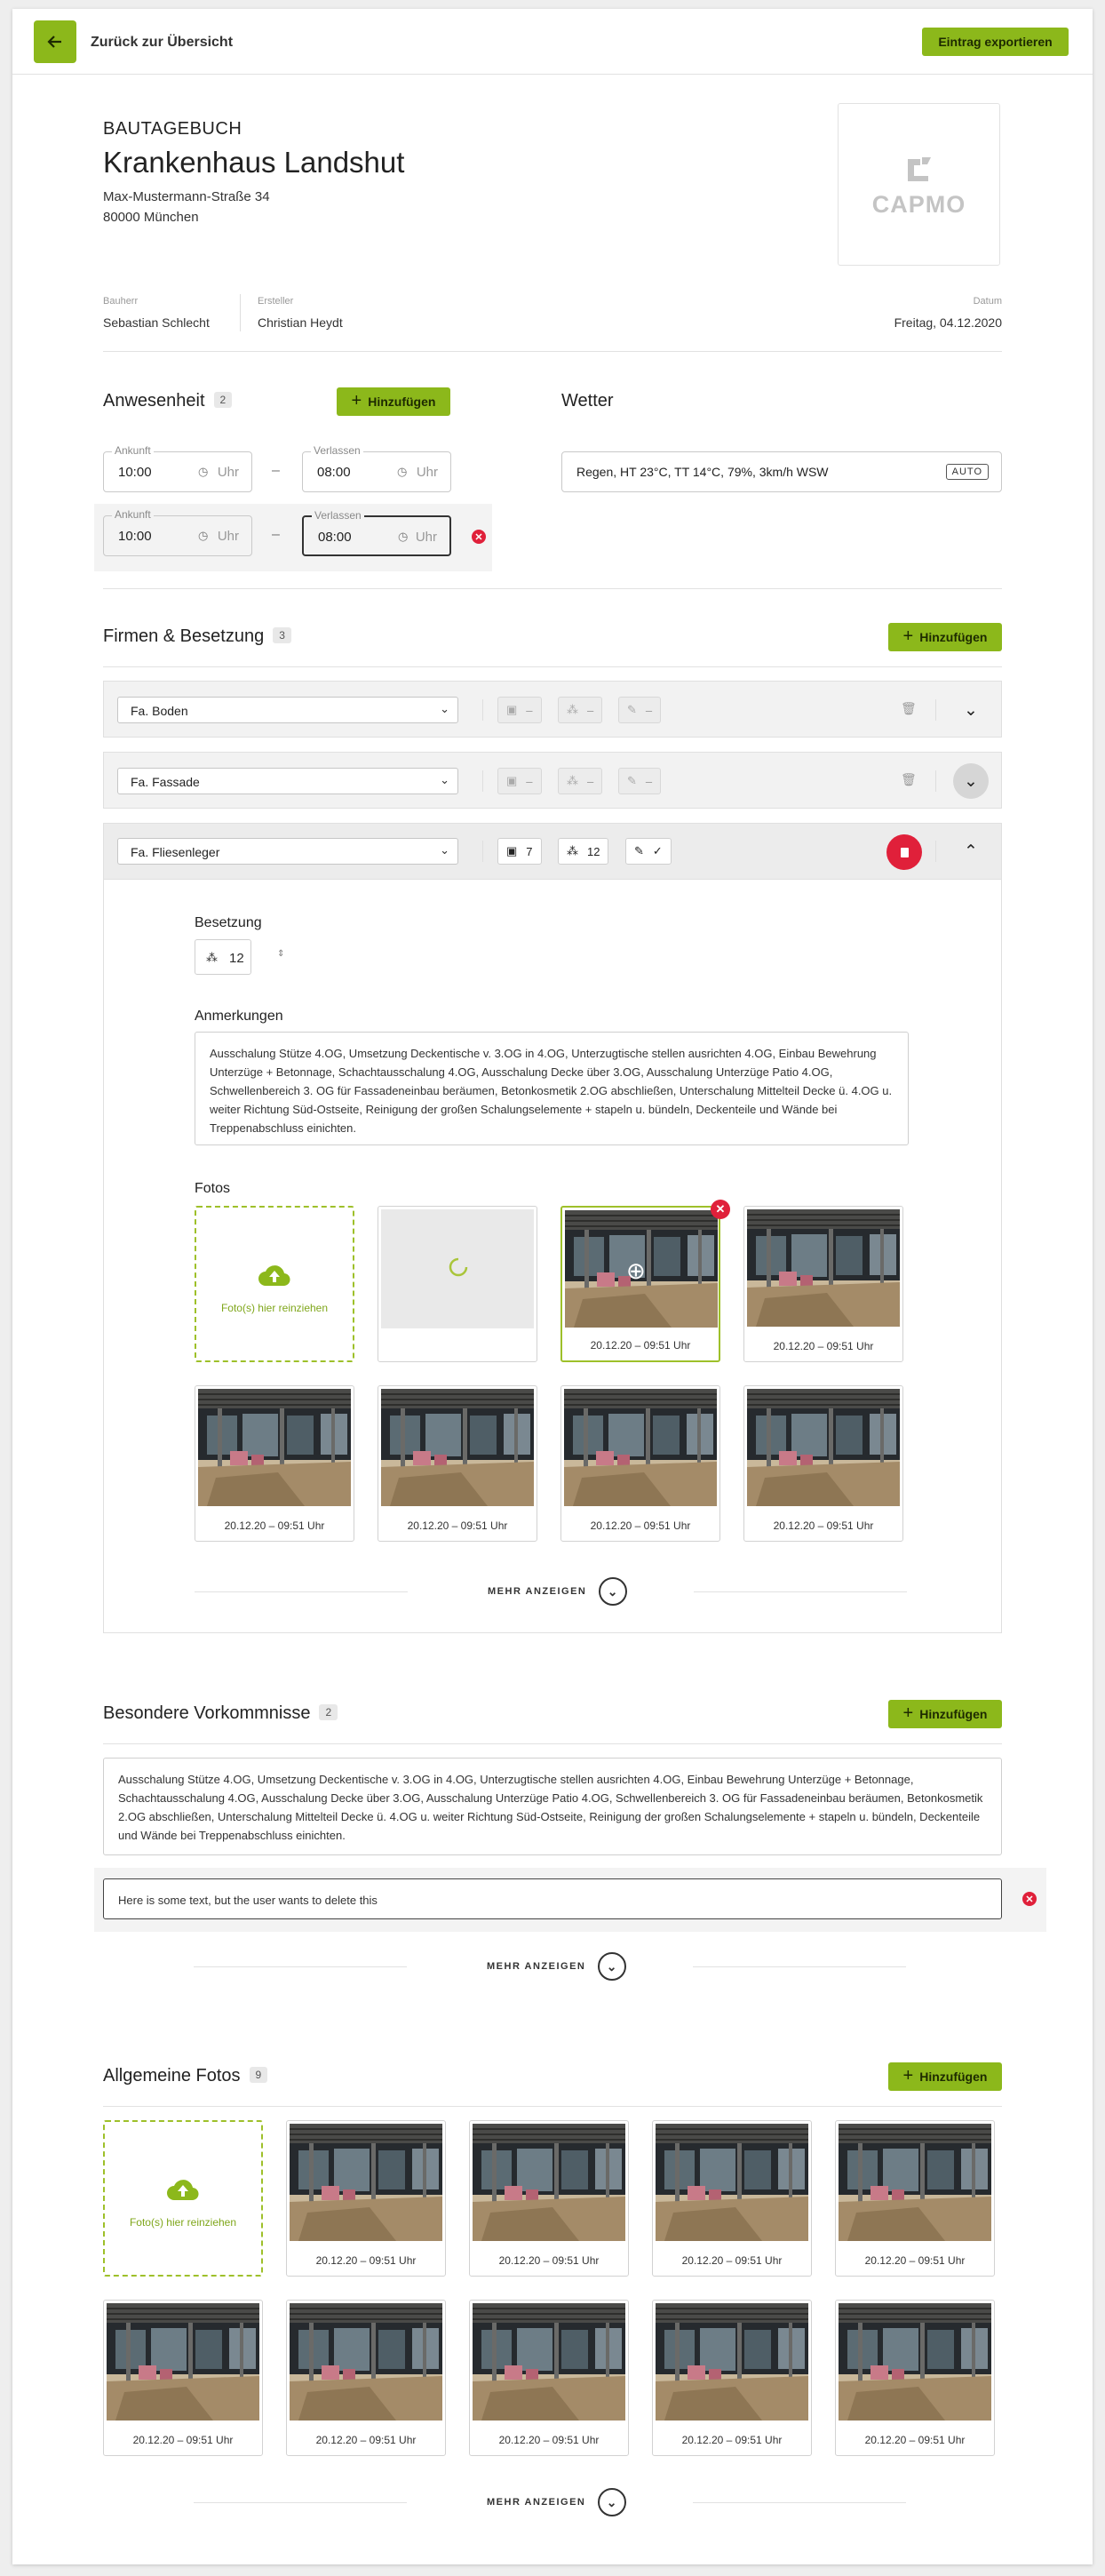 The width and height of the screenshot is (1105, 2576). I want to click on meta-divider, so click(240, 312).